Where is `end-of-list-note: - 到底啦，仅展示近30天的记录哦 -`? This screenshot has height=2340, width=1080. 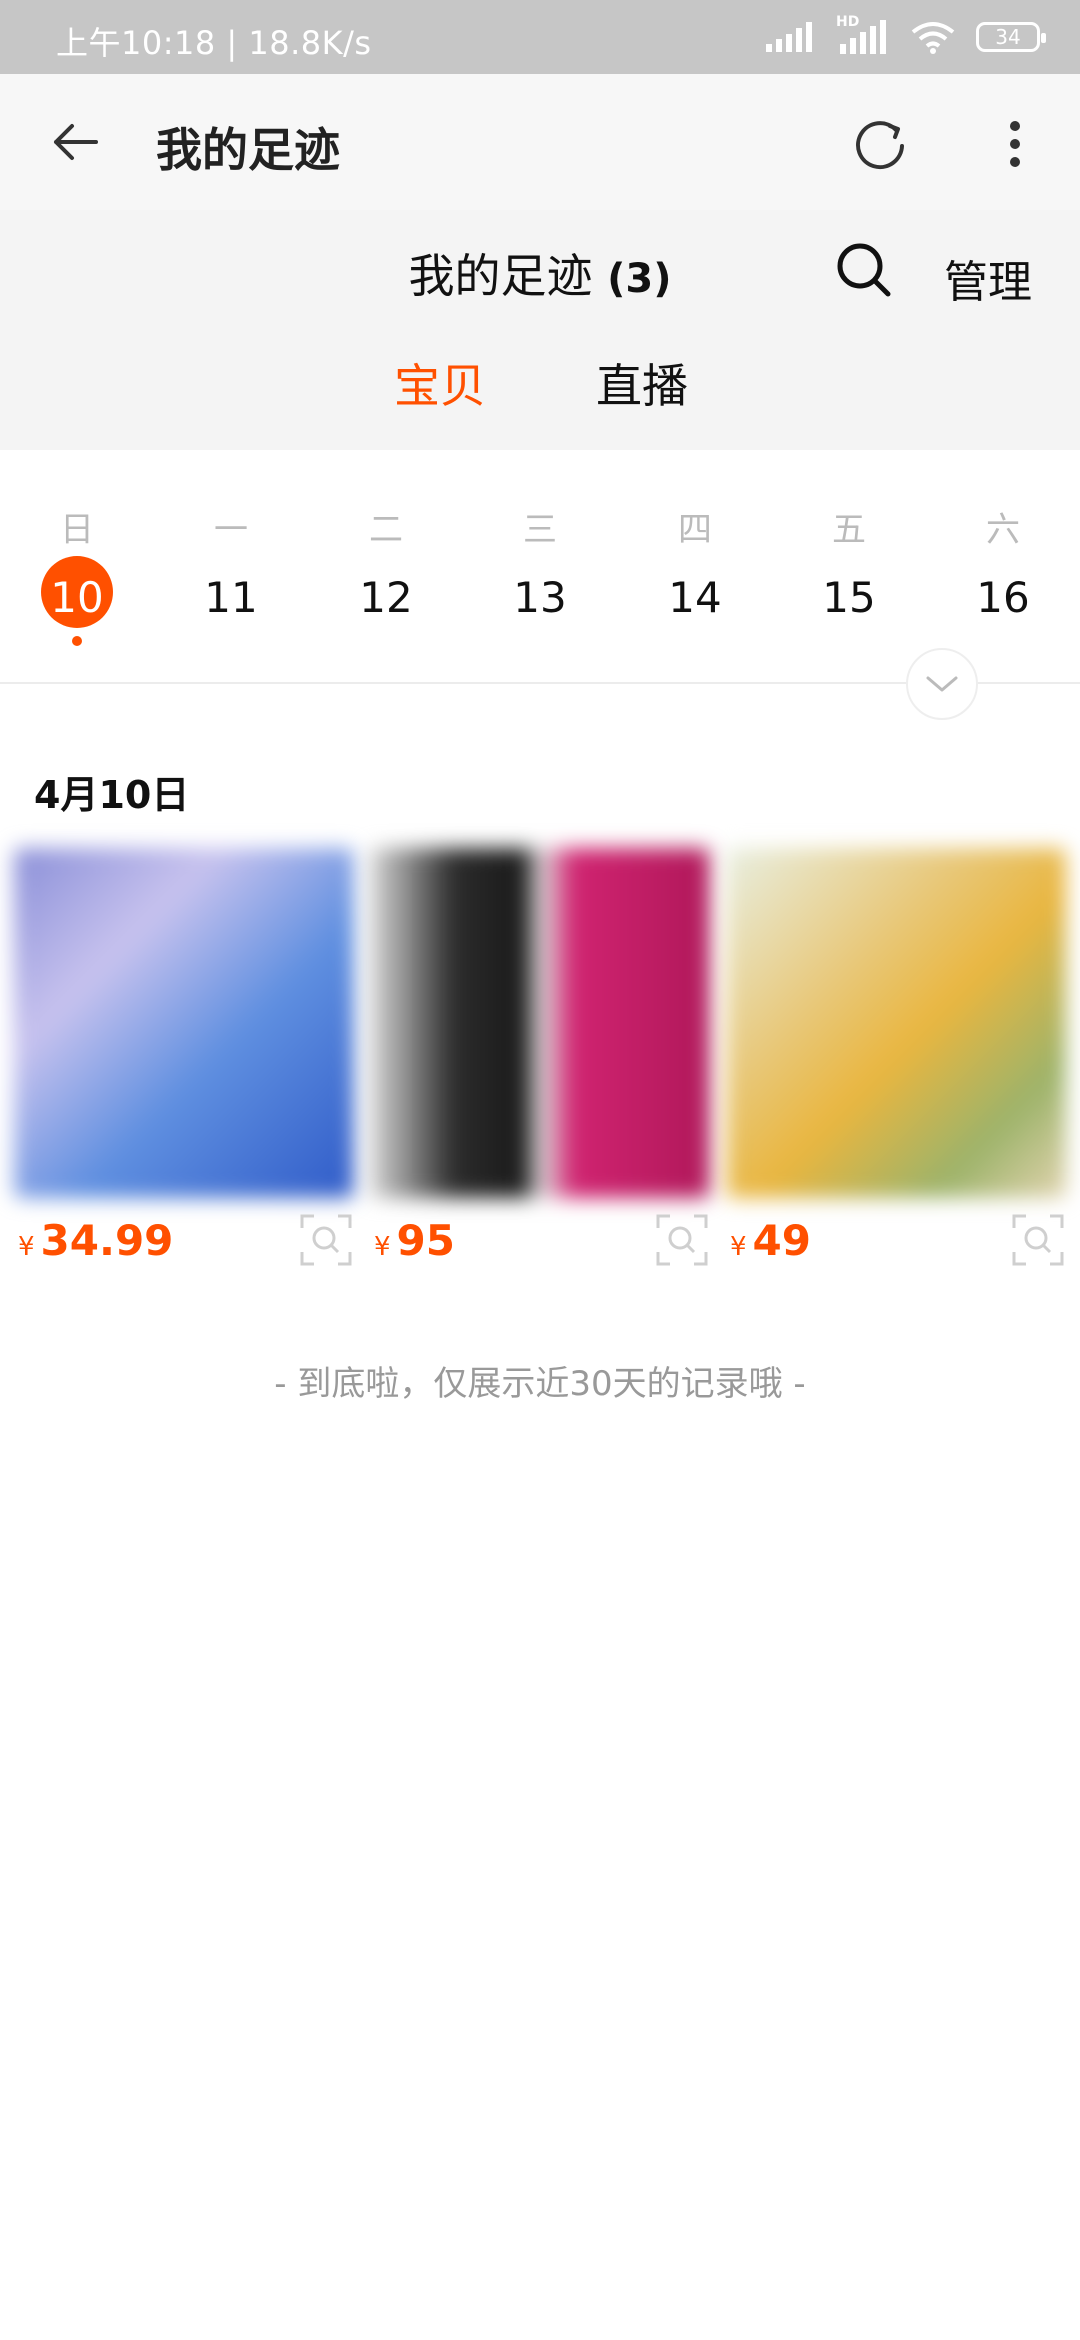
end-of-list-note: - 到底啦，仅展示近30天的记录哦 - is located at coordinates (540, 1384).